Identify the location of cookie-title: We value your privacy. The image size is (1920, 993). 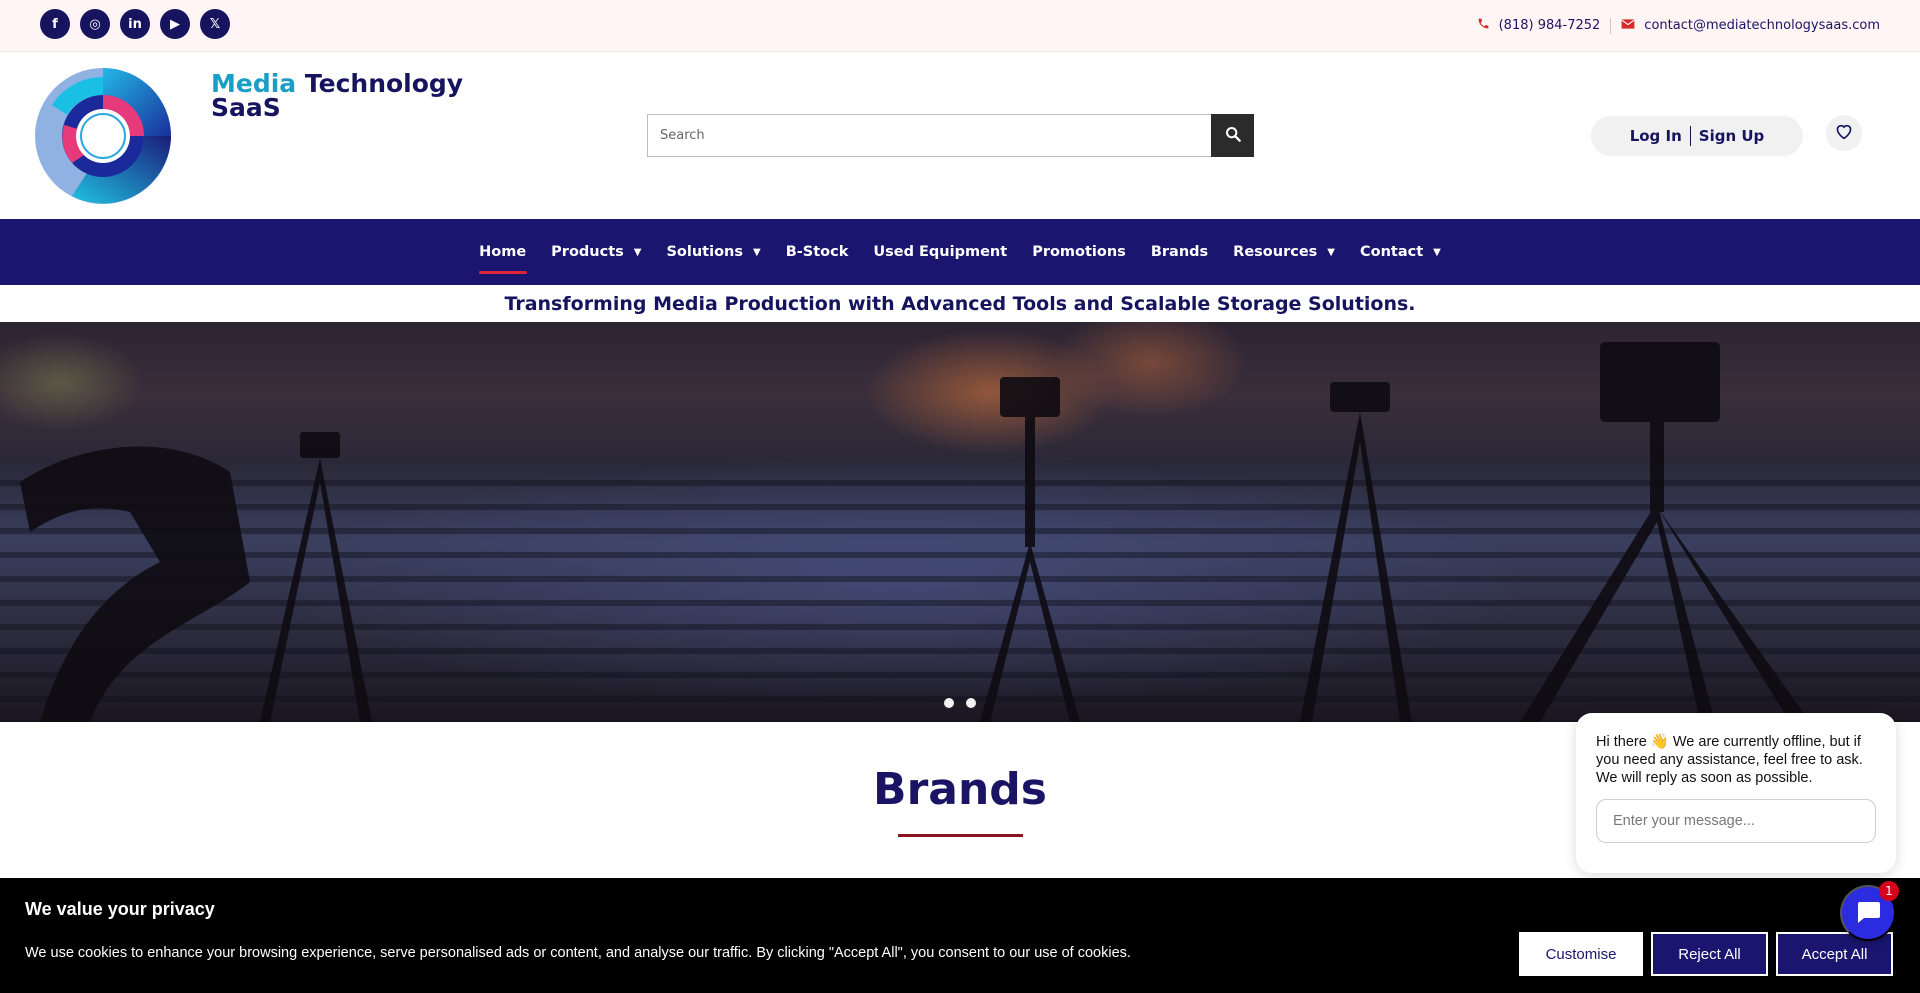
(120, 909).